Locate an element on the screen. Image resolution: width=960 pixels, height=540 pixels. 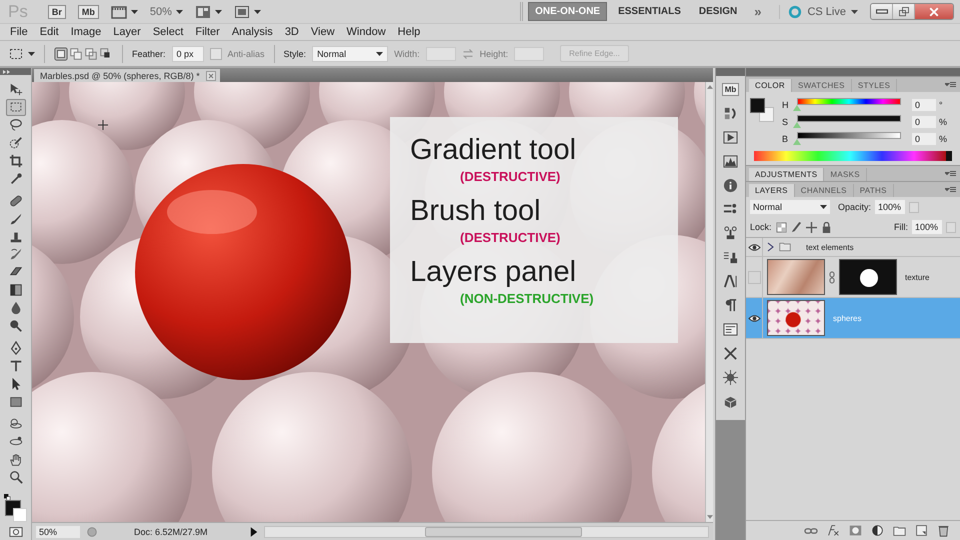
crop-icon is located at coordinates (15, 161).